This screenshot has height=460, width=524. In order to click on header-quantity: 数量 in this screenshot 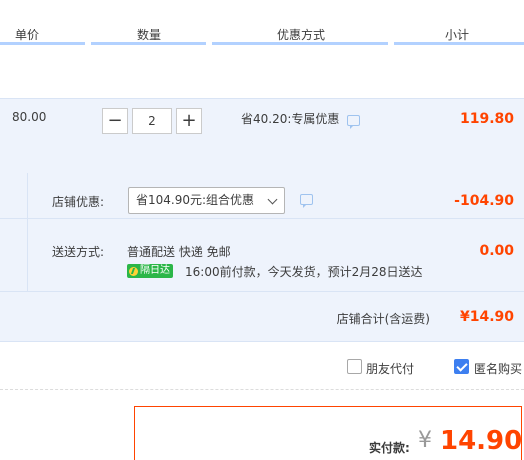, I will do `click(149, 35)`.